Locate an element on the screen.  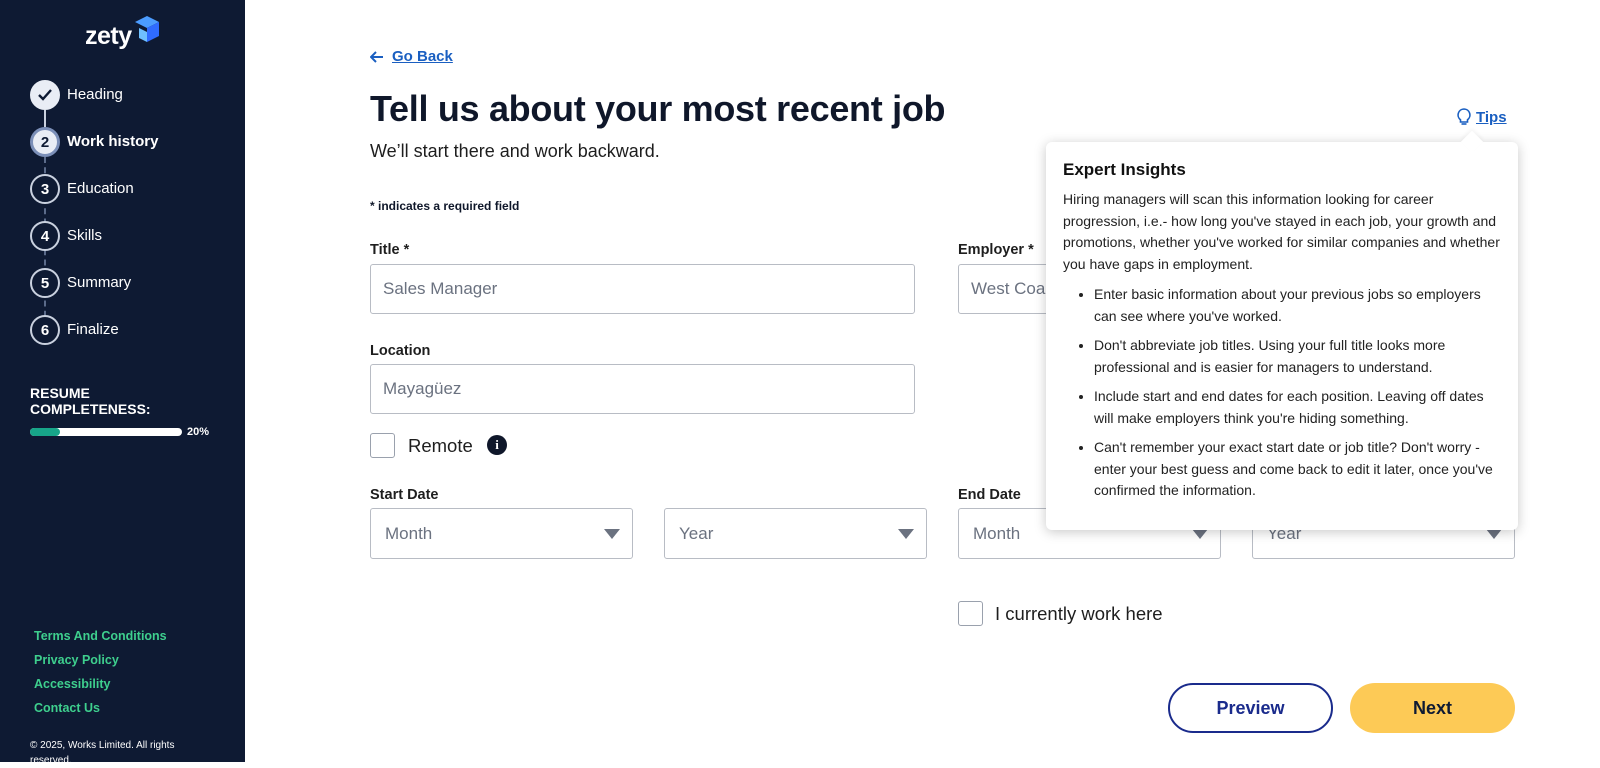
contact-link: Contact Us is located at coordinates (100, 708).